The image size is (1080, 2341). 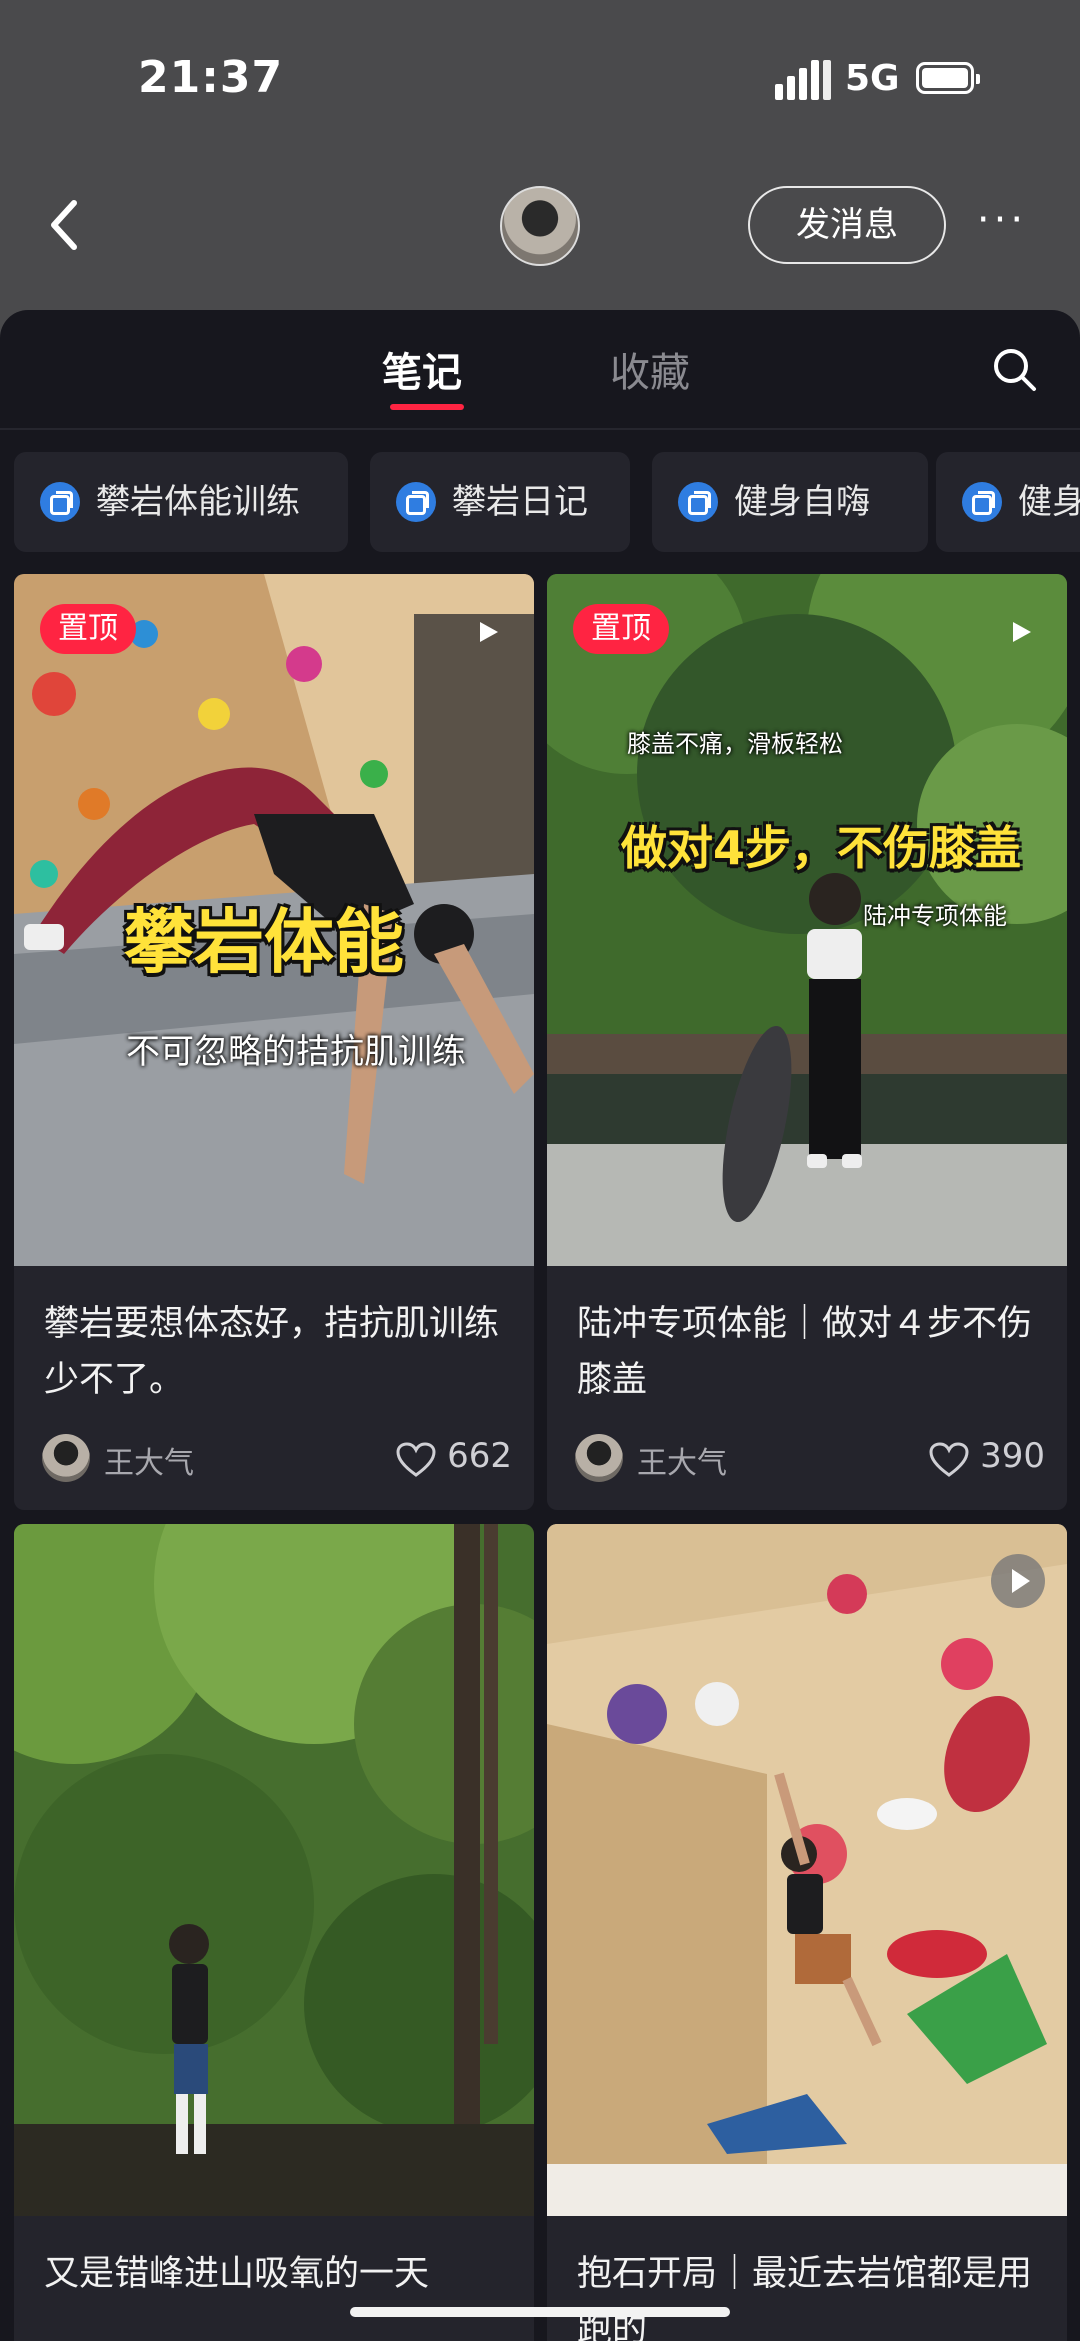 I want to click on tab-favorites: 收藏, so click(x=650, y=369).